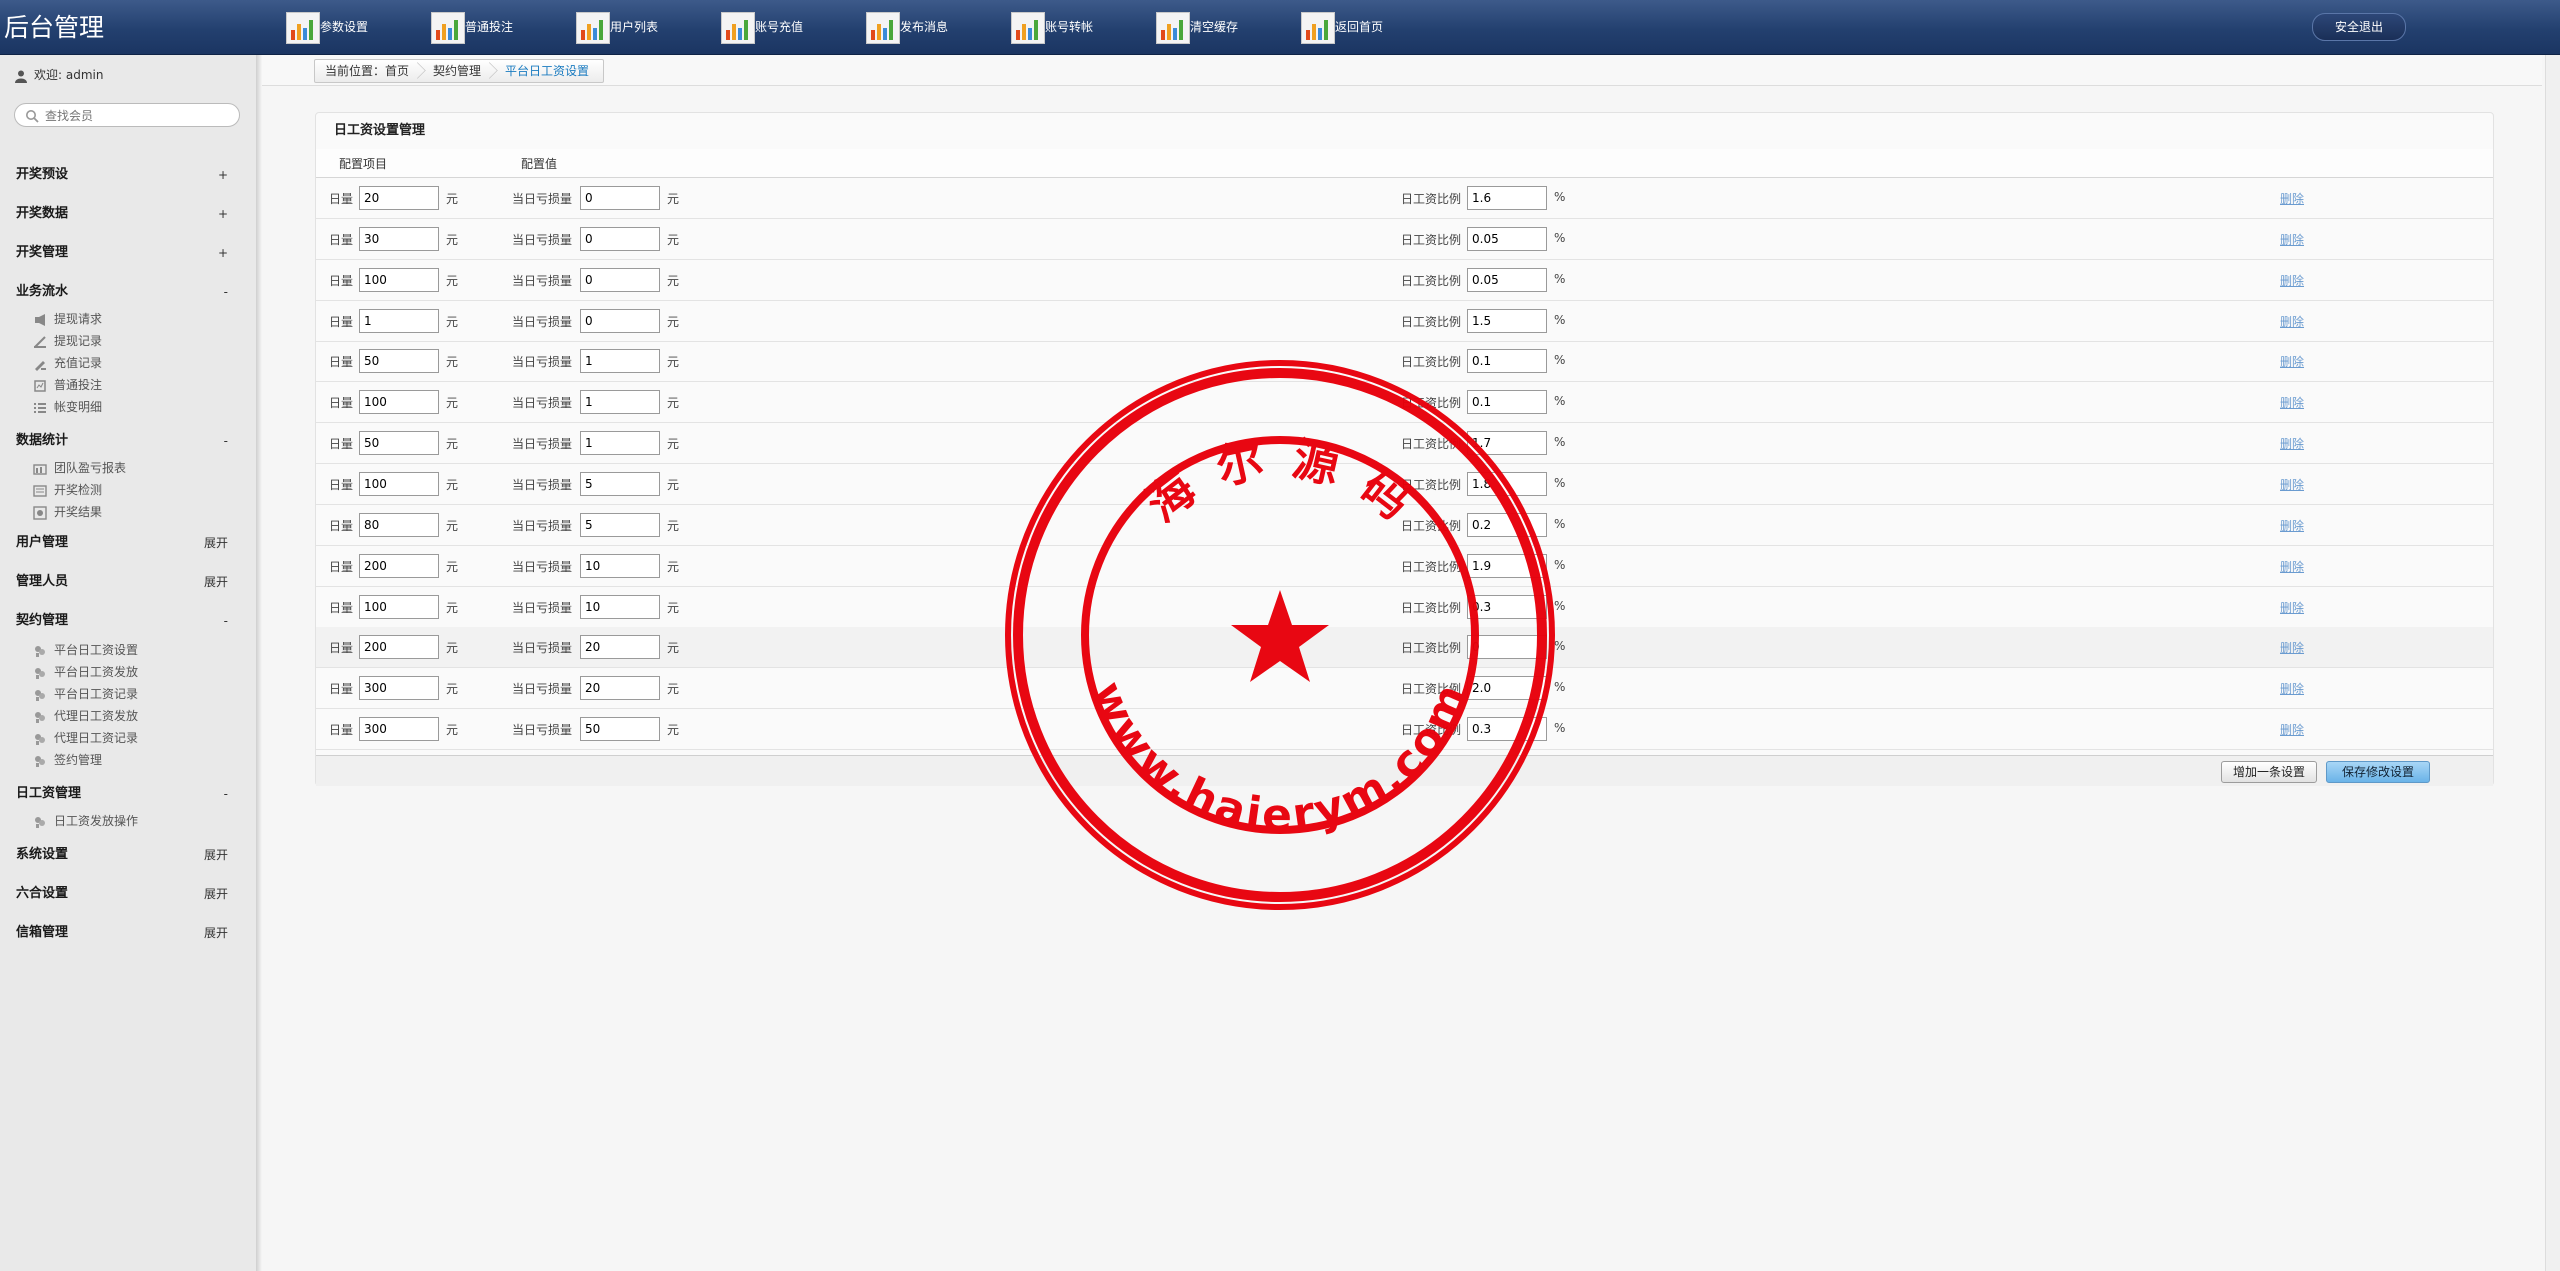  Describe the element at coordinates (126, 175) in the screenshot. I see `sidebar-group: 开奖预设 +` at that location.